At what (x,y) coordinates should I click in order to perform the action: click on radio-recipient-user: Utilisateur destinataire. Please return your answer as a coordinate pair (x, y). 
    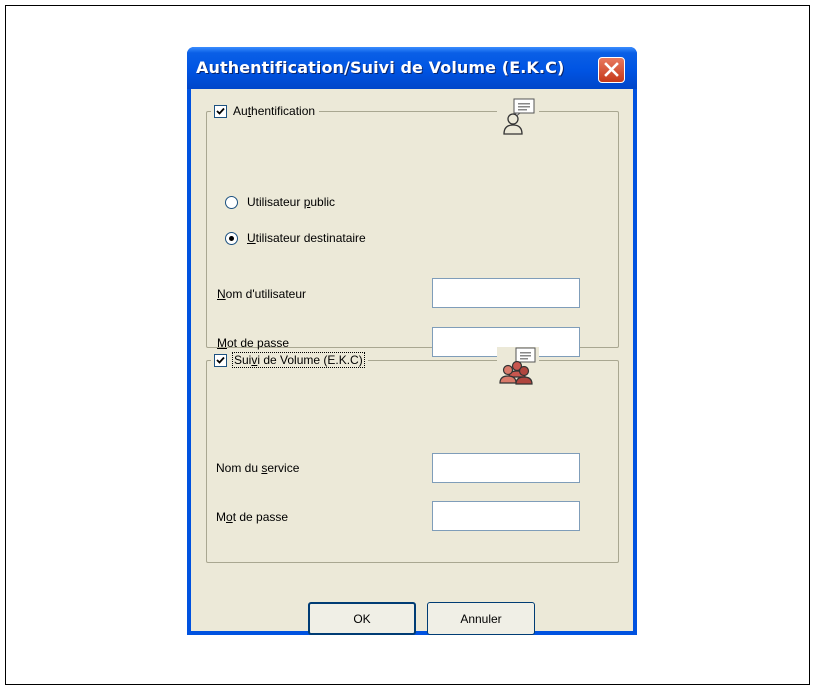
    Looking at the image, I should click on (295, 238).